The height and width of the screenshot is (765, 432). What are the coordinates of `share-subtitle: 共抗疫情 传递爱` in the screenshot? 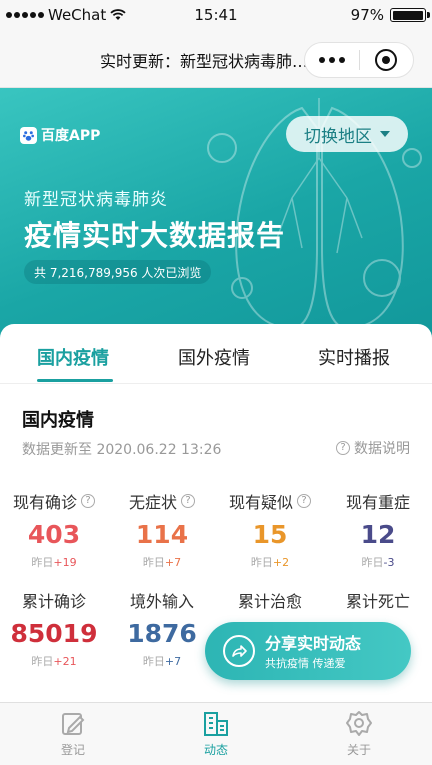 It's located at (305, 663).